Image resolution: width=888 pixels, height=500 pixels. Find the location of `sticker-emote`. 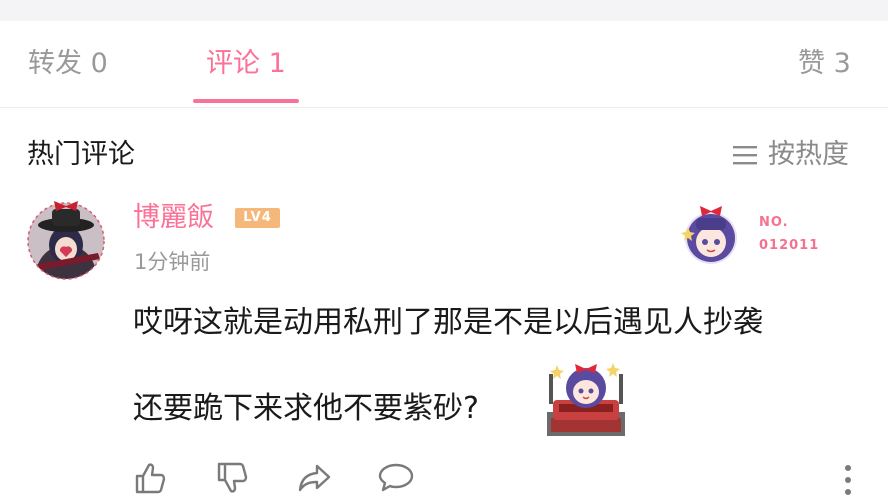

sticker-emote is located at coordinates (586, 398).